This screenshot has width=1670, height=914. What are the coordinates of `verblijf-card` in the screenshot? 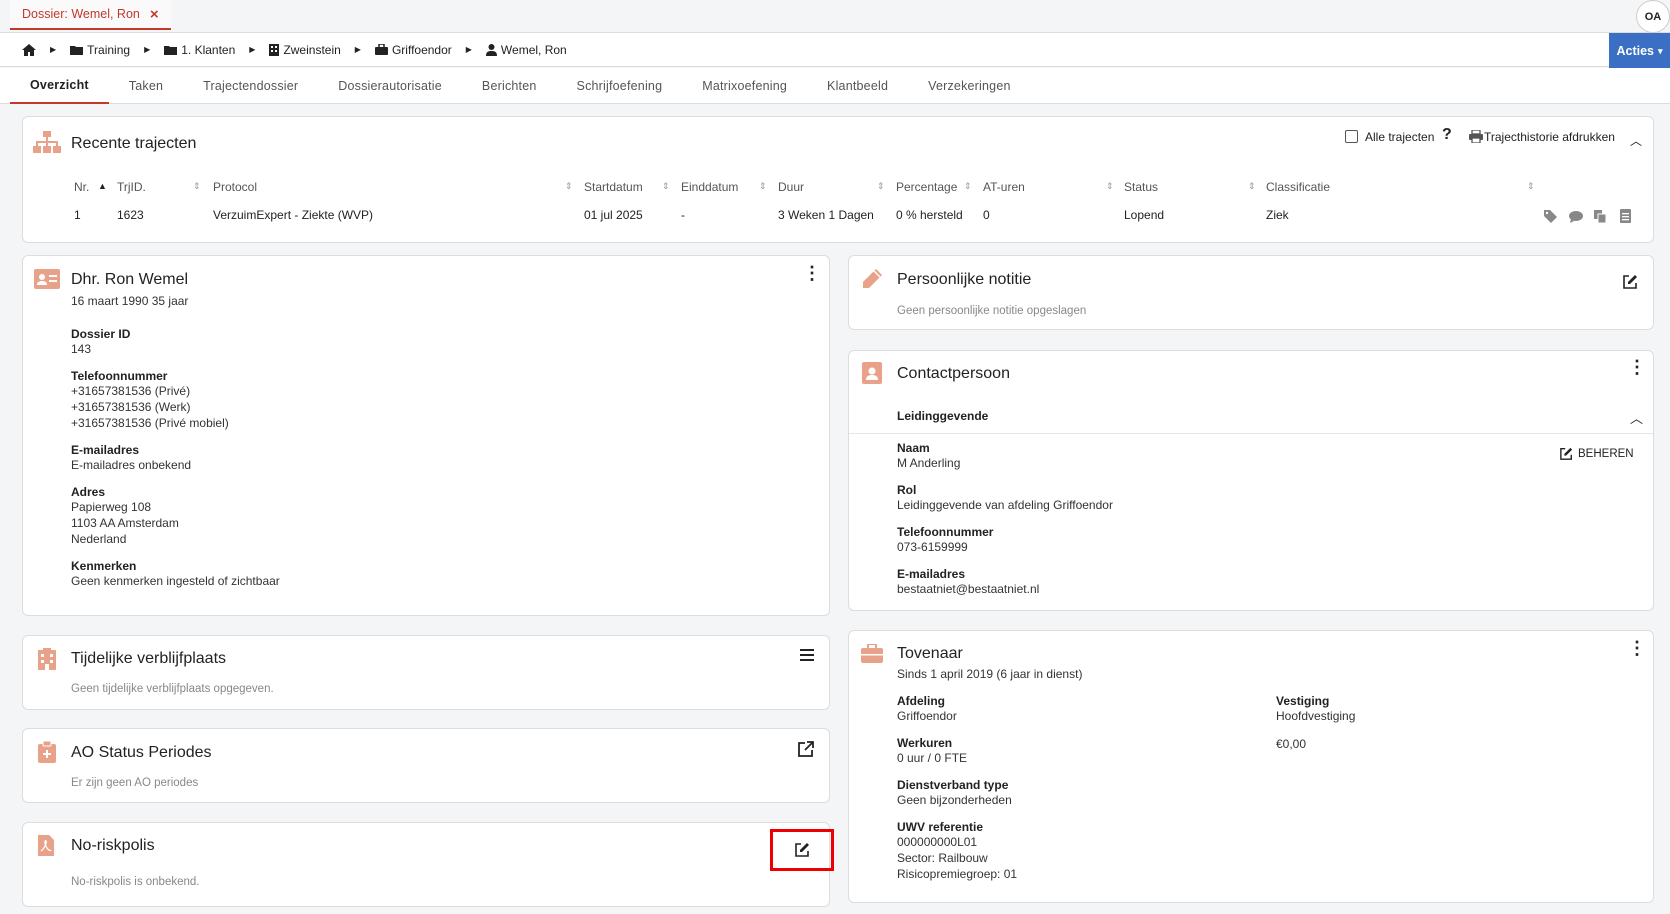 It's located at (426, 672).